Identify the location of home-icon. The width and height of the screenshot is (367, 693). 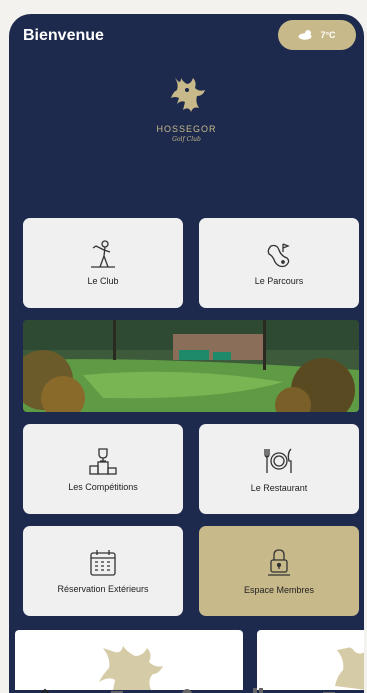
(45, 690).